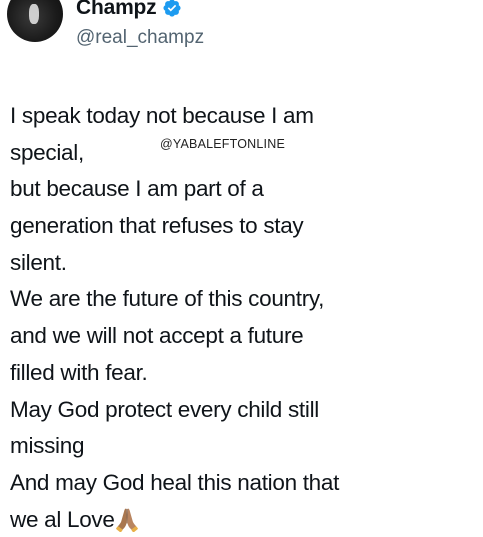 The width and height of the screenshot is (483, 537). Describe the element at coordinates (47, 446) in the screenshot. I see `tweet-line: missing` at that location.